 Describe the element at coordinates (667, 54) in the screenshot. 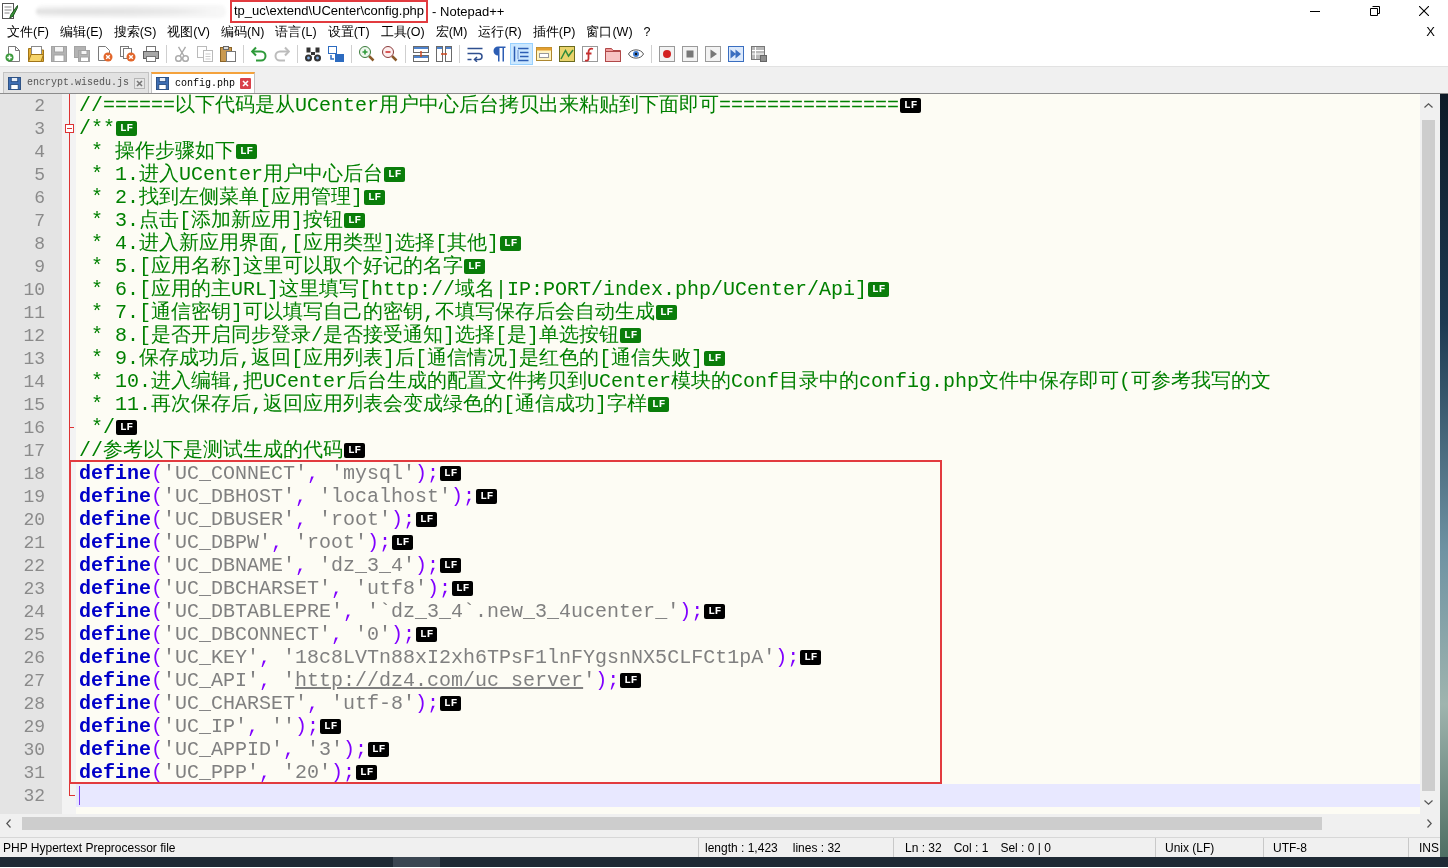

I see `record-icon` at that location.